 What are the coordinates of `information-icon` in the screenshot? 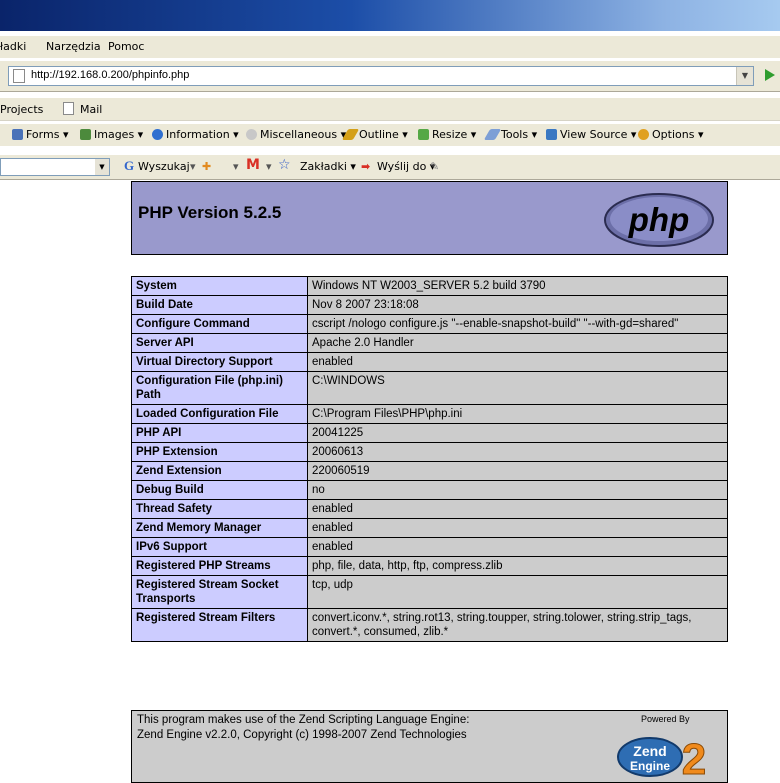 It's located at (157, 134).